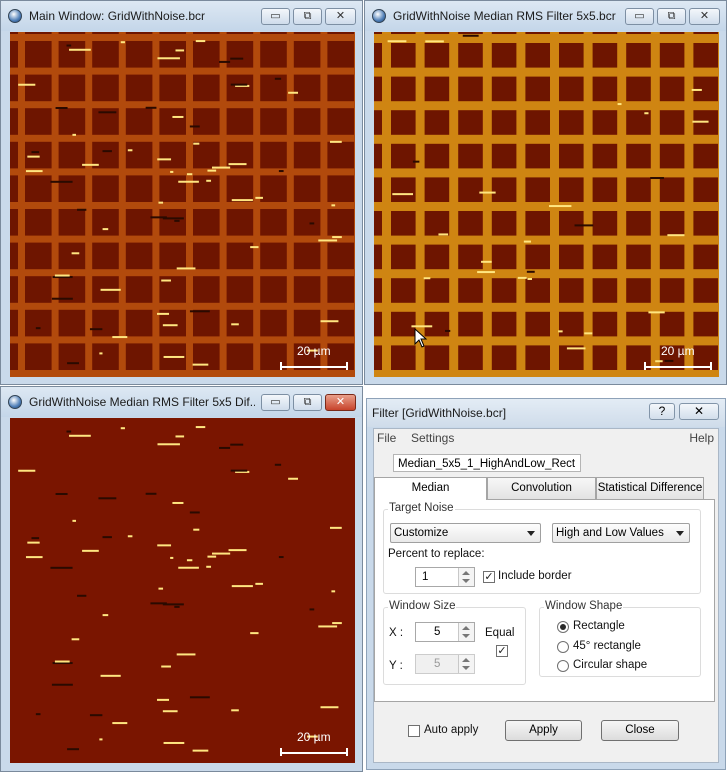  I want to click on radio-45-rectangle, so click(563, 647).